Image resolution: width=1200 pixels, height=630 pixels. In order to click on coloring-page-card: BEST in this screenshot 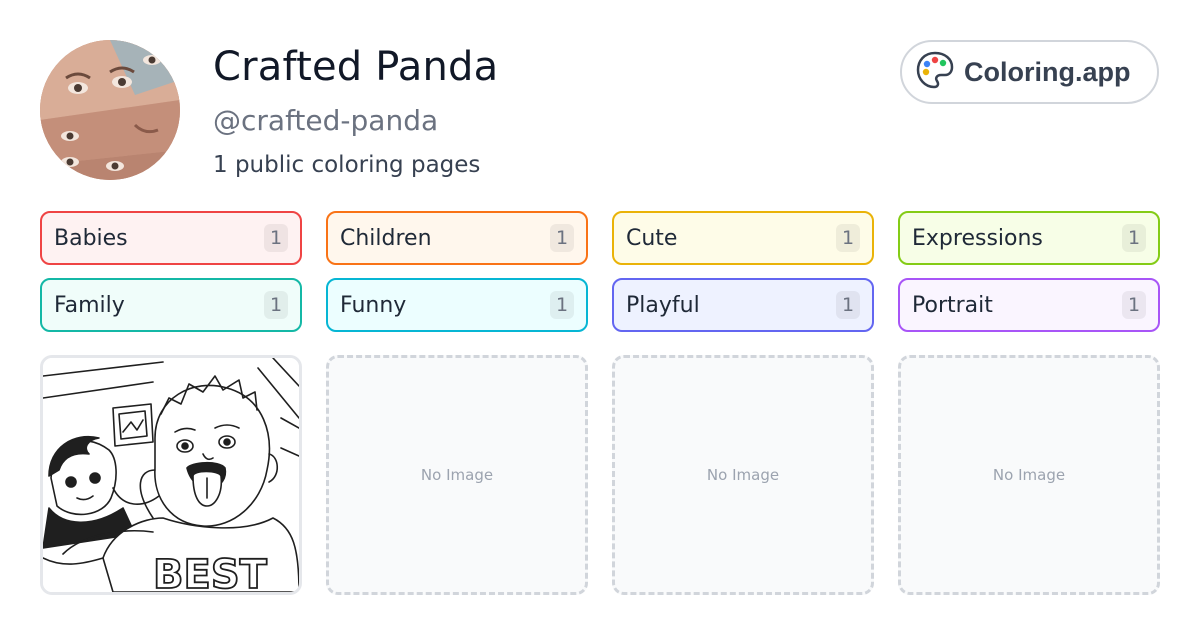, I will do `click(171, 475)`.